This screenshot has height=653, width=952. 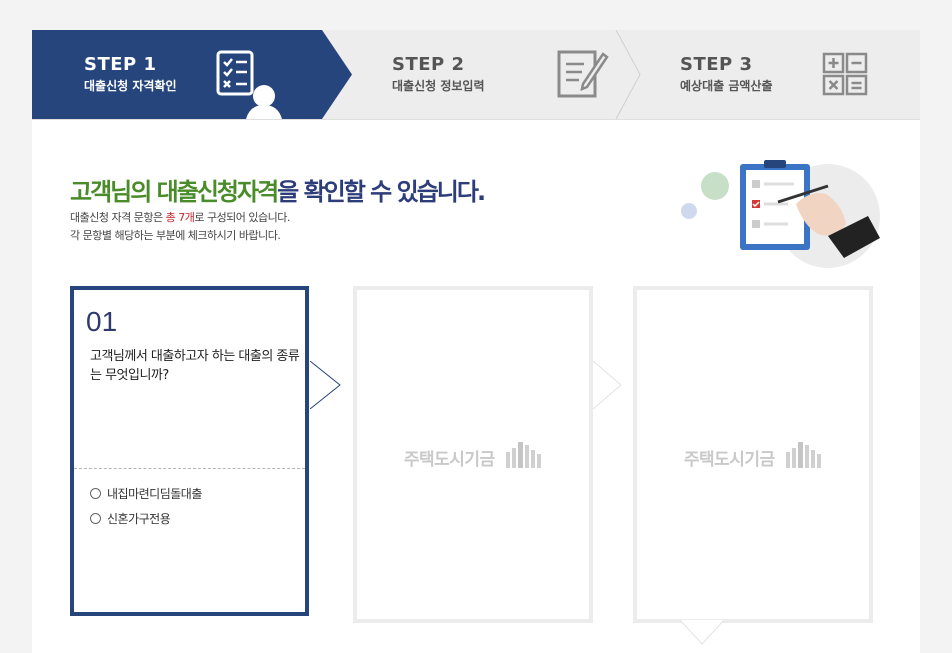 What do you see at coordinates (130, 86) in the screenshot?
I see `step-1-label: 대출신청 자격확인` at bounding box center [130, 86].